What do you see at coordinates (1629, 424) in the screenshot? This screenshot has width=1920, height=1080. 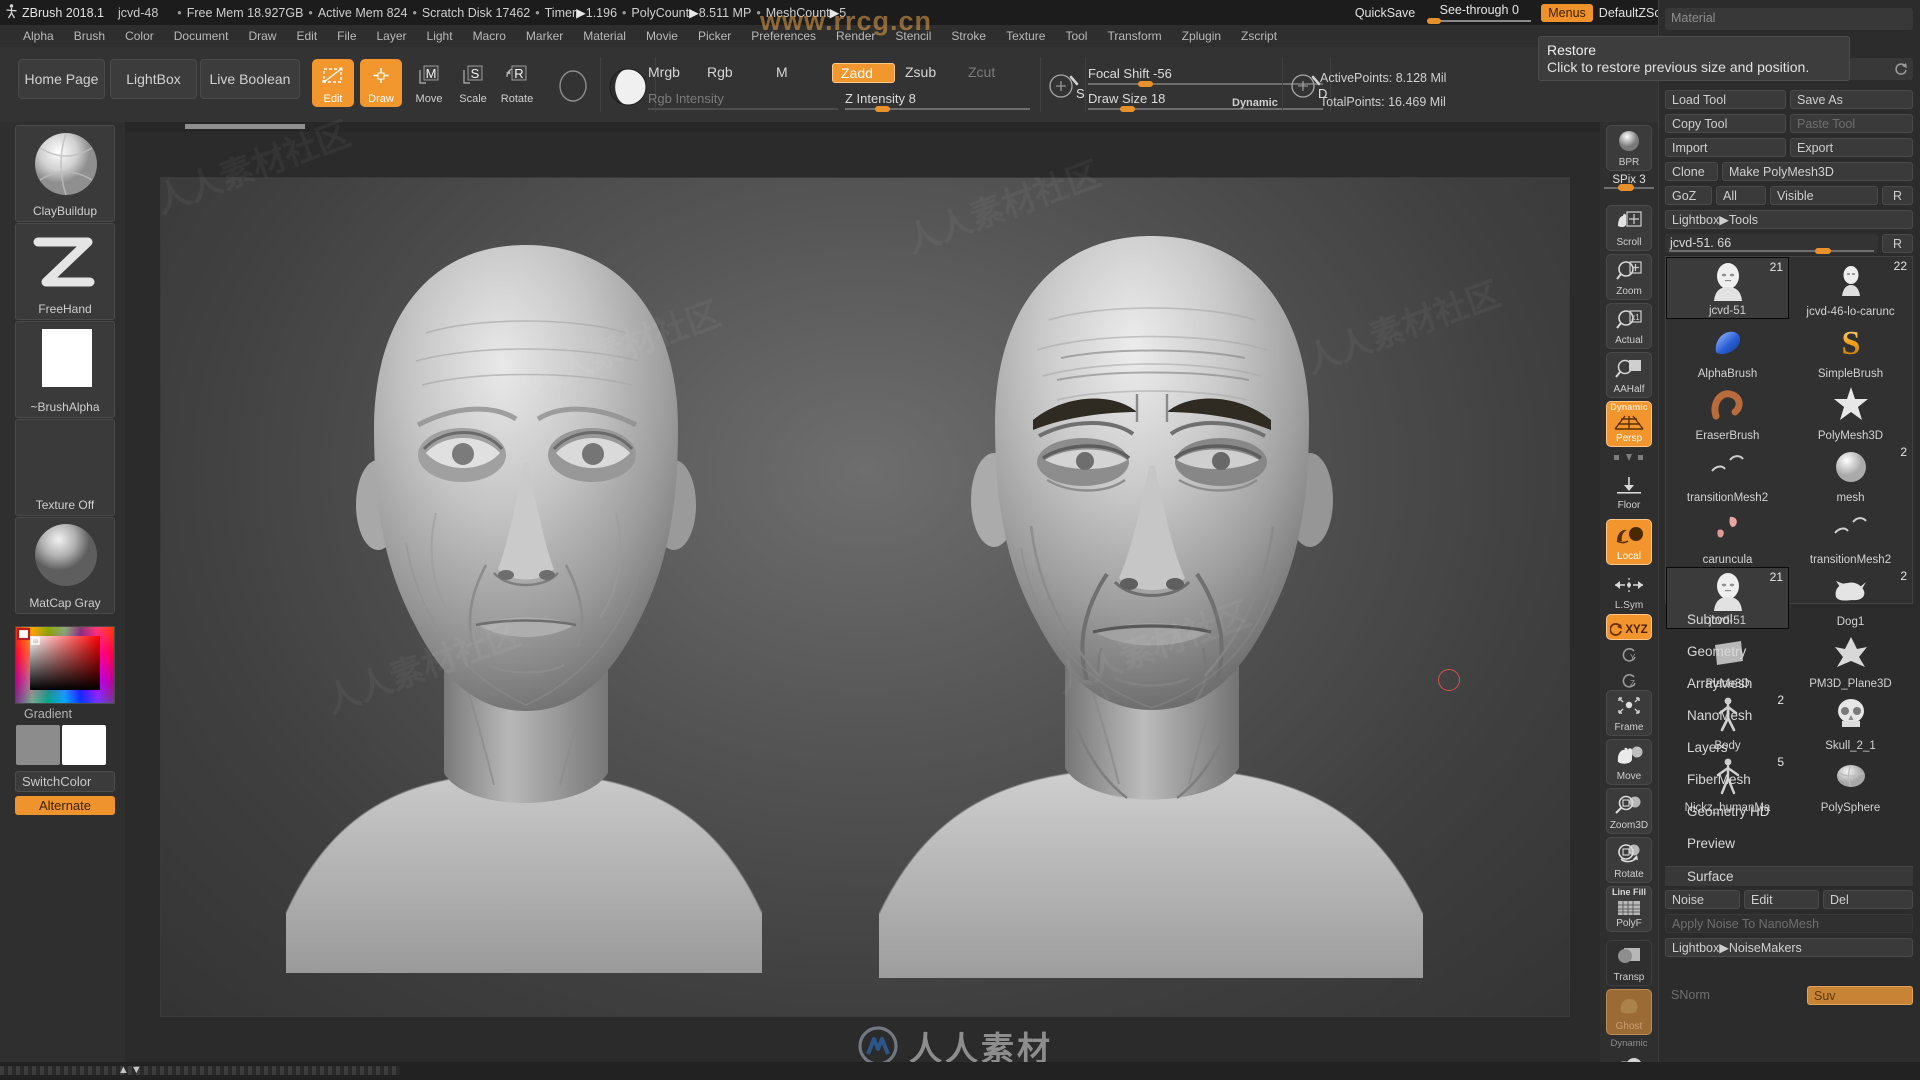 I see `perspective-button: Dynamic Persp` at bounding box center [1629, 424].